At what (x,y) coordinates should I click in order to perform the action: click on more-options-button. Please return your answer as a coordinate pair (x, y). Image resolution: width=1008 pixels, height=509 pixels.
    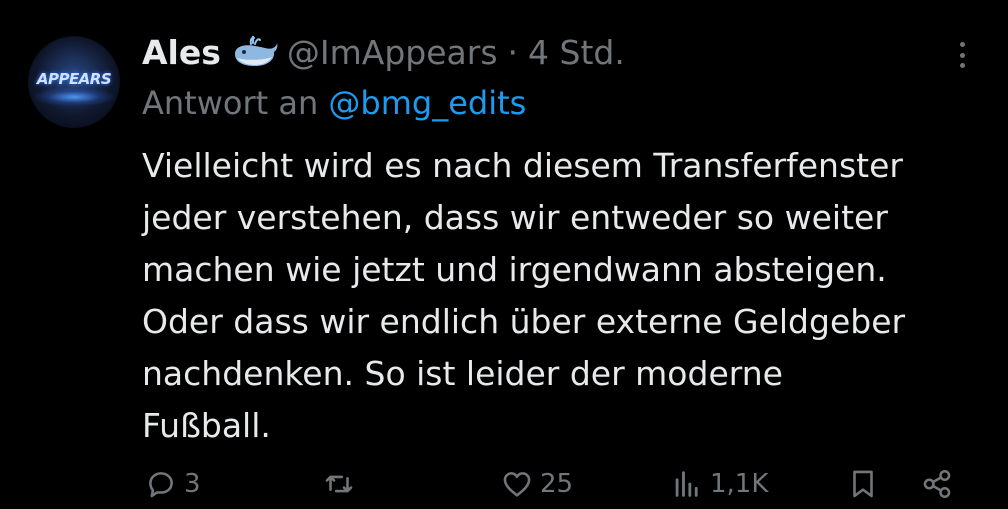
    Looking at the image, I should click on (962, 55).